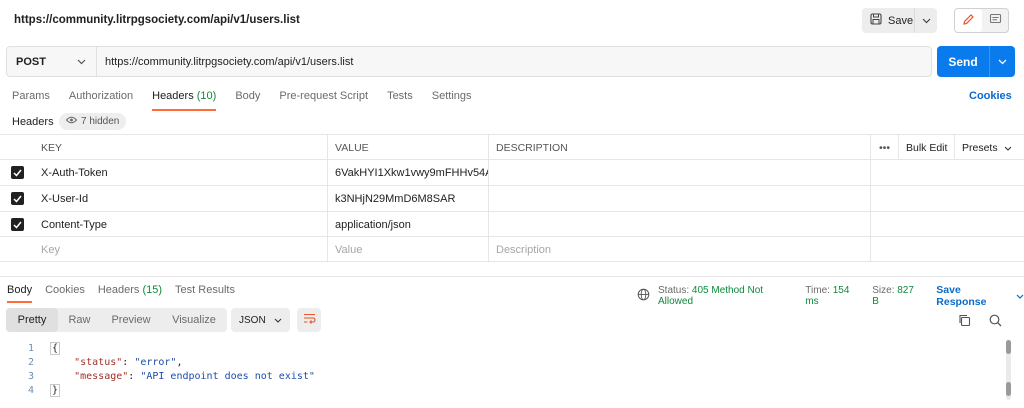  I want to click on tab-pre-request-script: Pre-request Script, so click(323, 101).